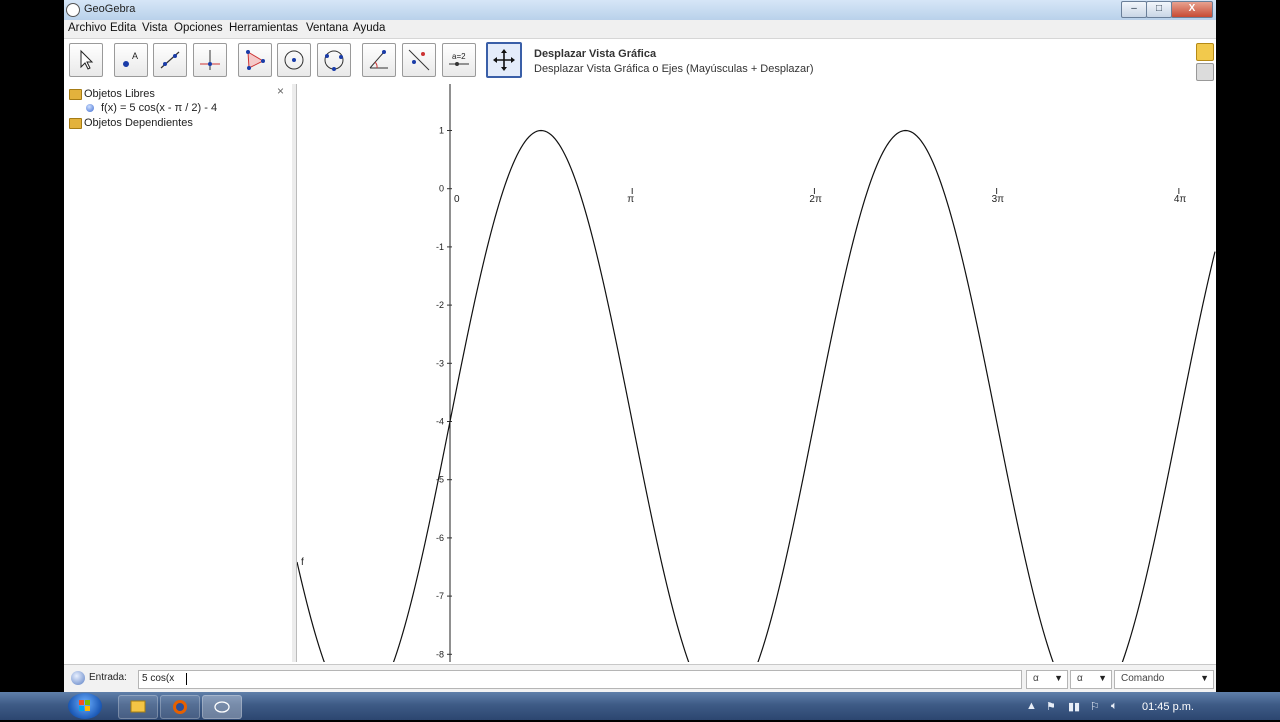 Image resolution: width=1280 pixels, height=722 pixels. I want to click on window-title: GeoGebra, so click(110, 9).